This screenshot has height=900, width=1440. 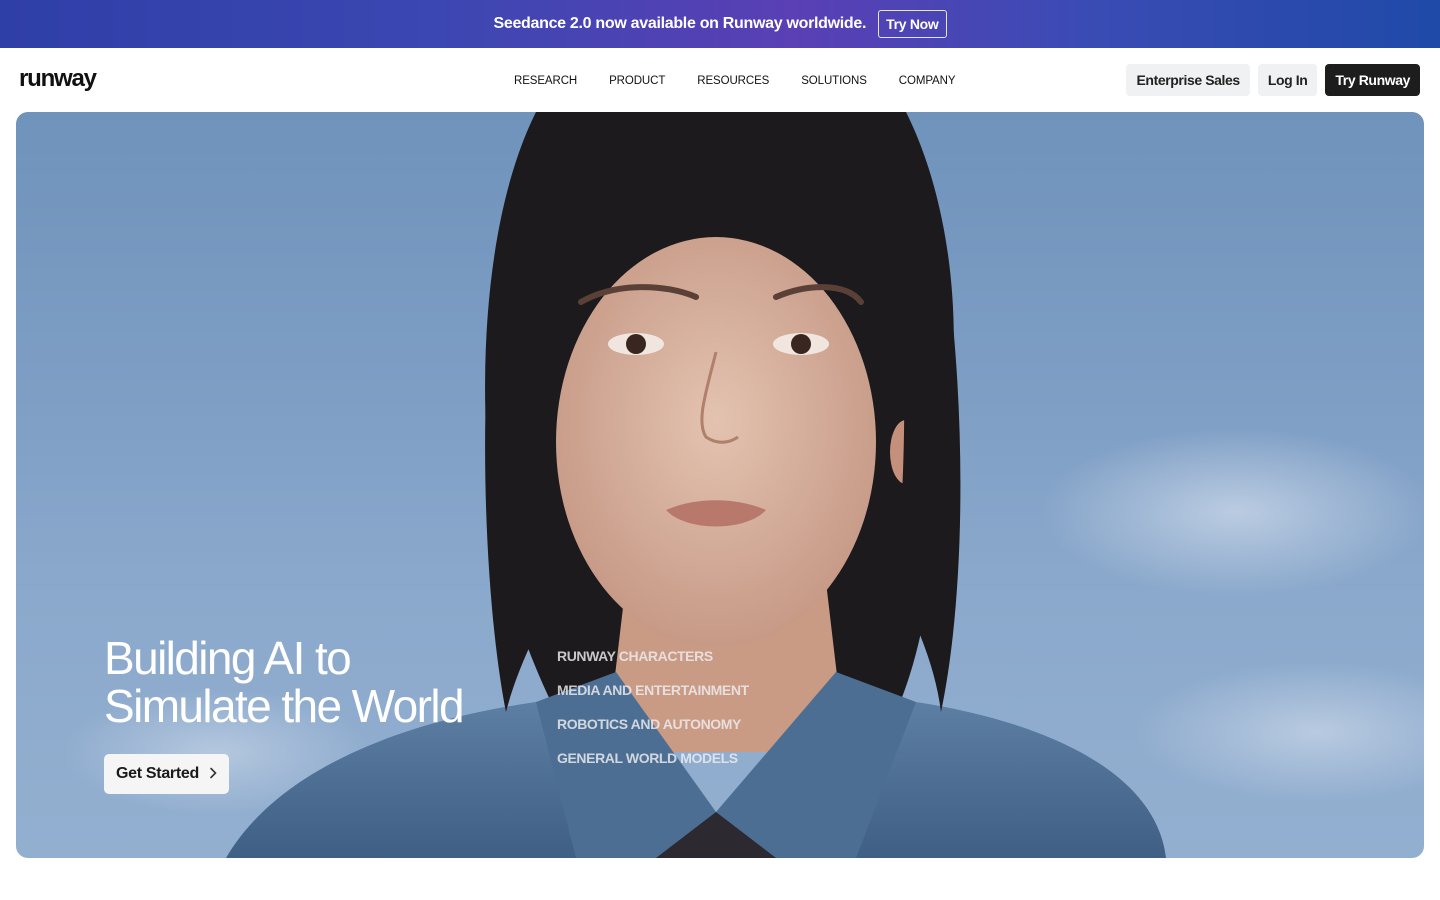 What do you see at coordinates (1188, 80) in the screenshot?
I see `enterprise-sales-button: Enterprise Sales` at bounding box center [1188, 80].